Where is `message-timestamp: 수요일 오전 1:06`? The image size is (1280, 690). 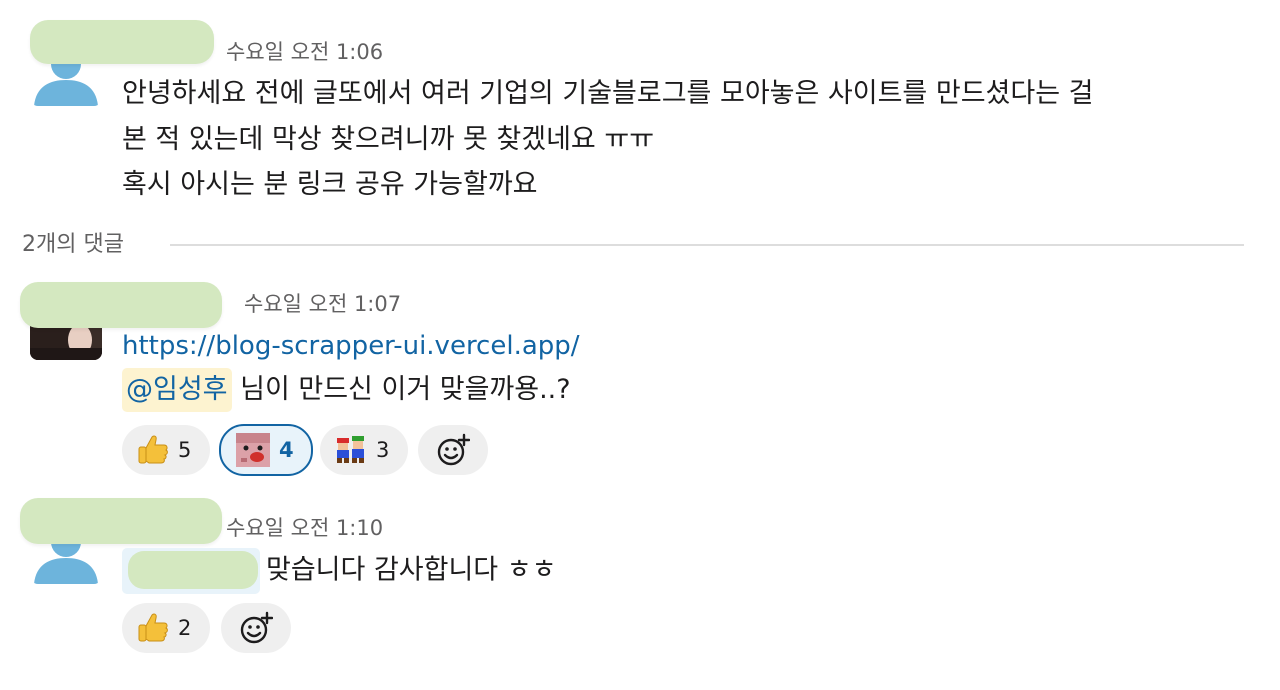
message-timestamp: 수요일 오전 1:06 is located at coordinates (304, 51).